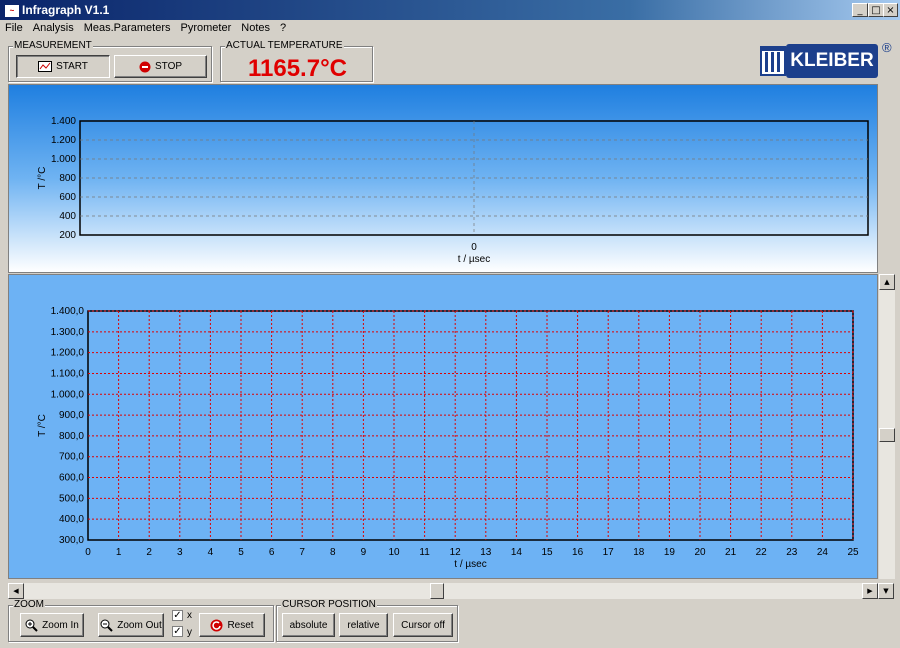 Image resolution: width=900 pixels, height=648 pixels. Describe the element at coordinates (189, 632) in the screenshot. I see `zoom-y-label: y` at that location.